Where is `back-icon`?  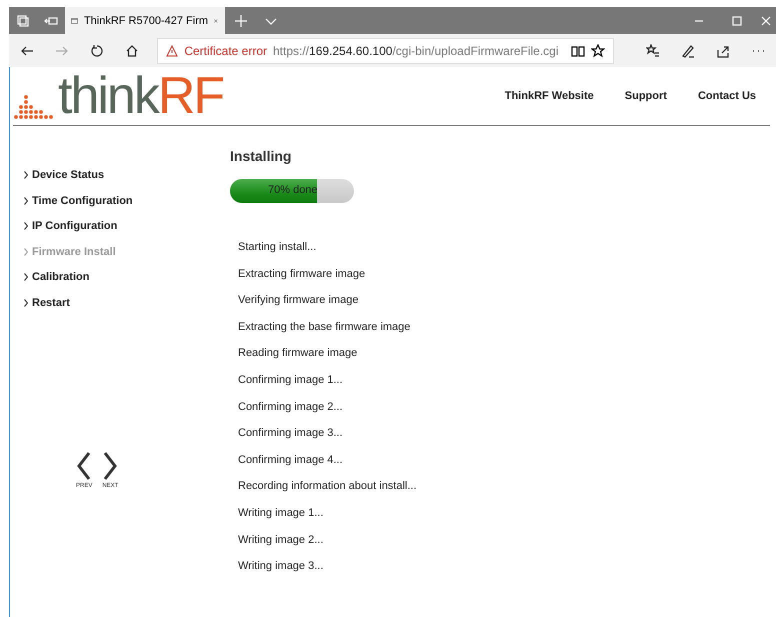
back-icon is located at coordinates (27, 51).